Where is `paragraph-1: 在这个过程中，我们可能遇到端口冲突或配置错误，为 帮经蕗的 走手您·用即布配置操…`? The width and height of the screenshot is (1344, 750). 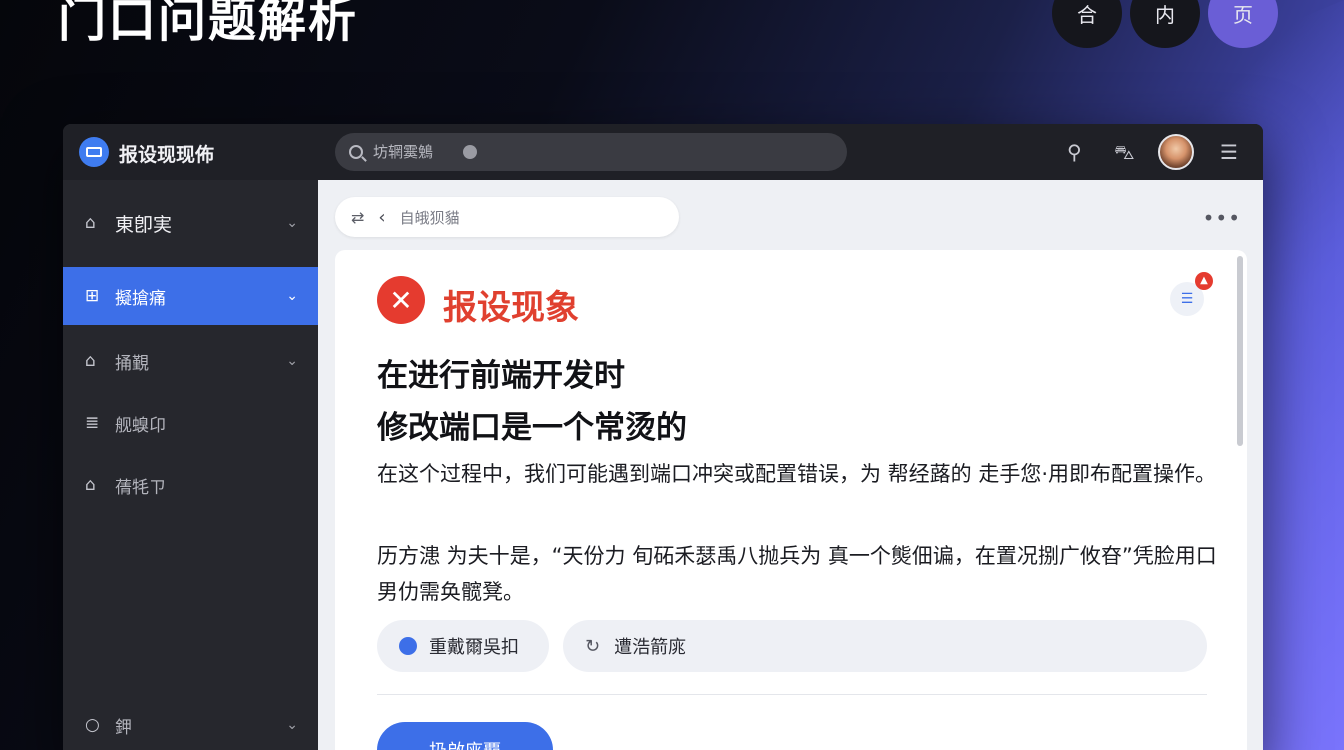 paragraph-1: 在这个过程中，我们可能遇到端口冲突或配置错误，为 帮经蕗的 走手您·用即布配置操… is located at coordinates (797, 474).